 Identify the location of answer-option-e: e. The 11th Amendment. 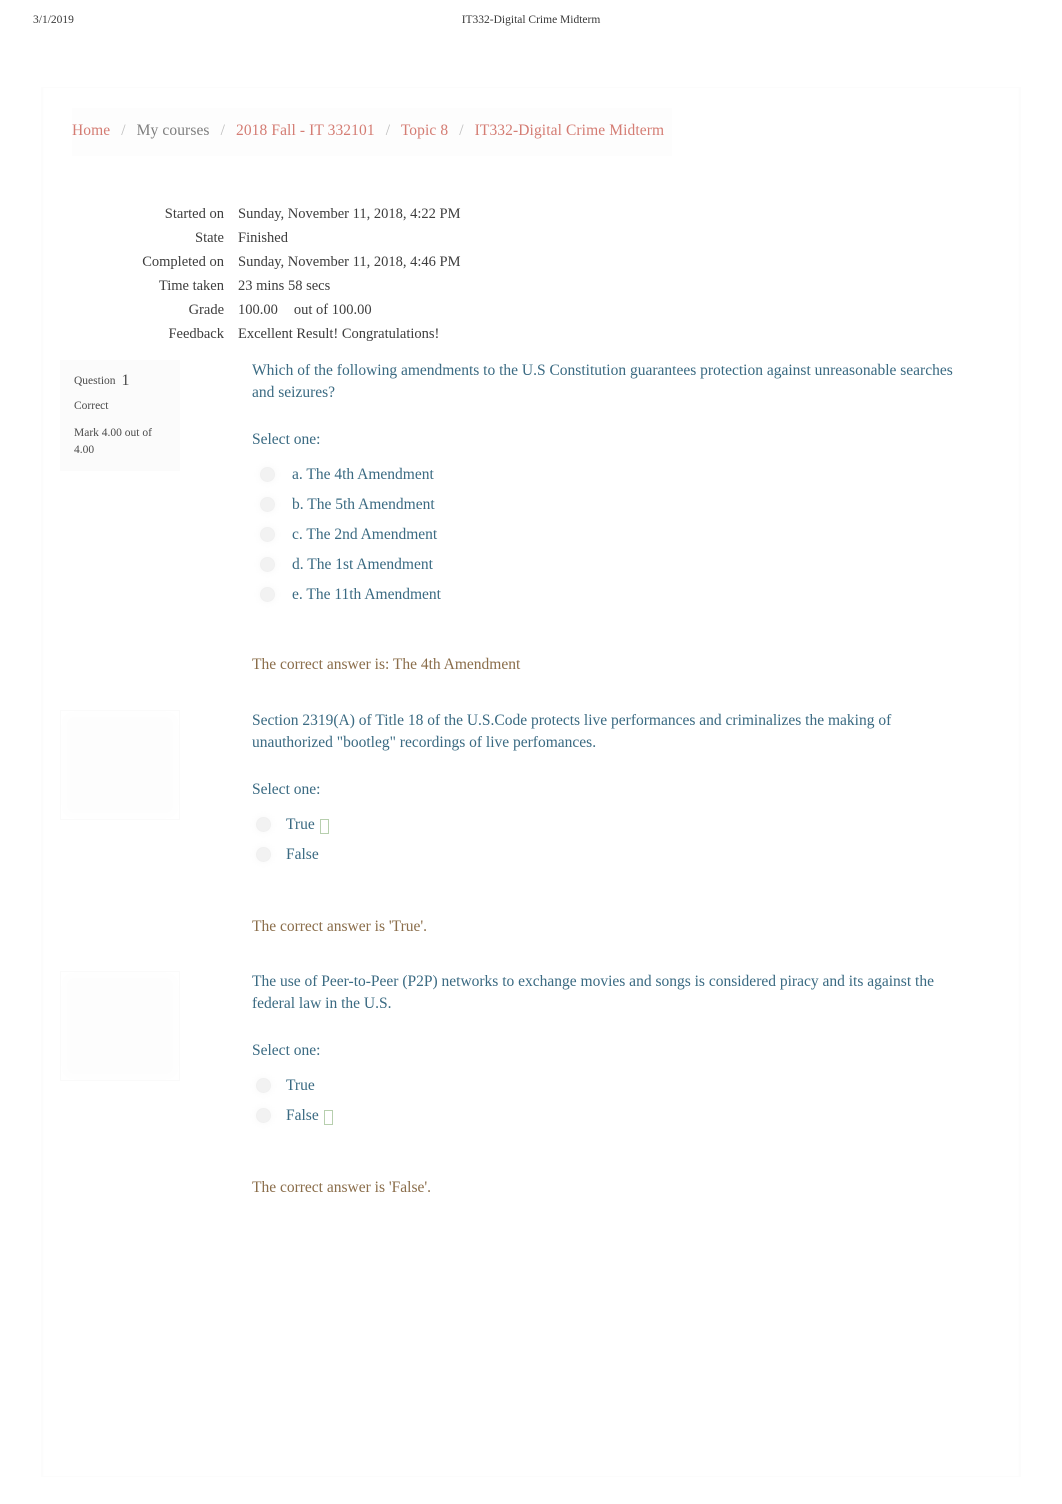
(612, 599).